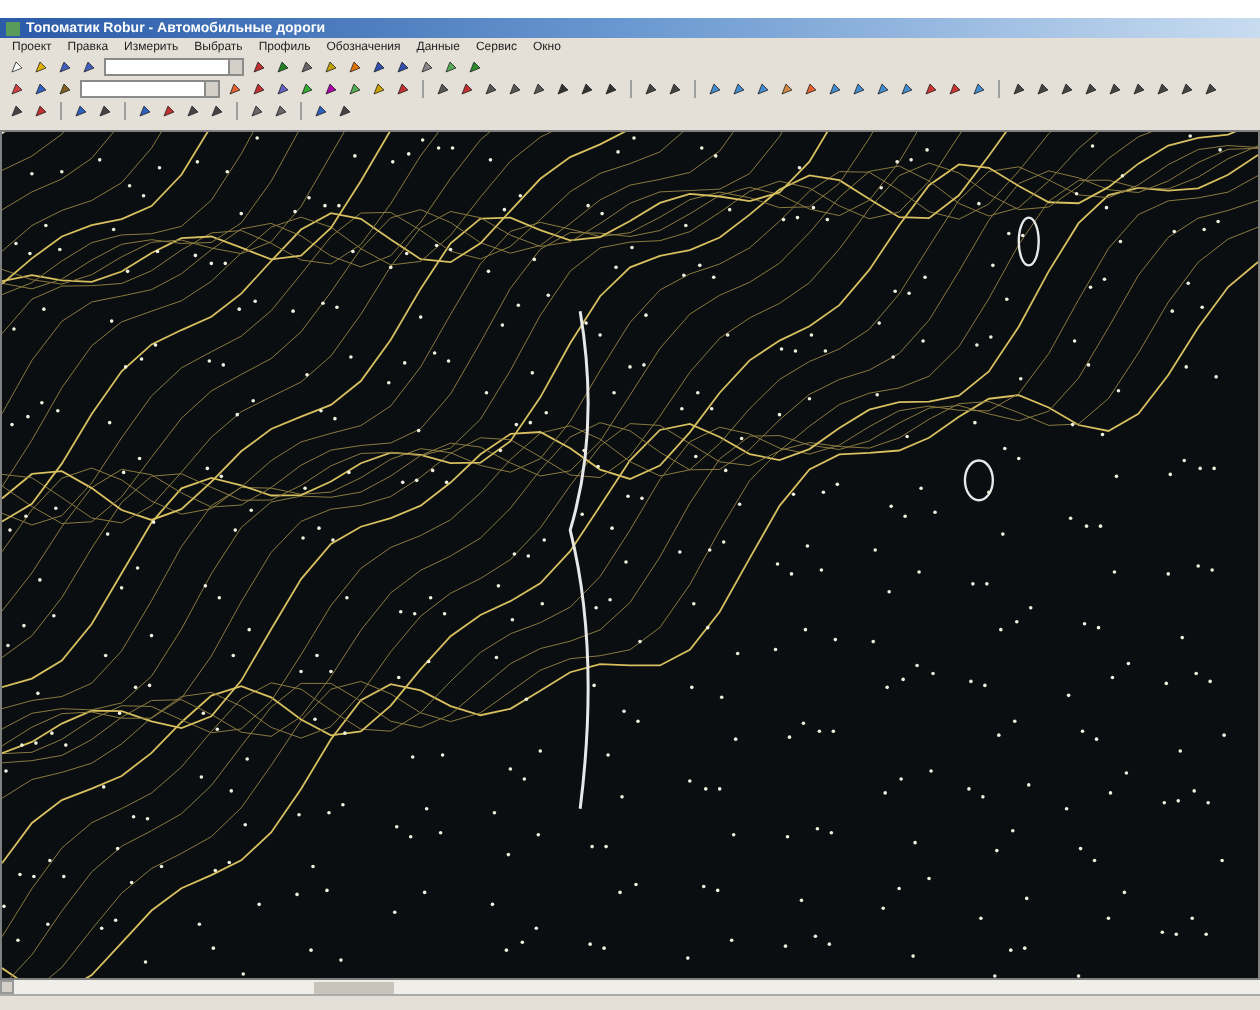 The height and width of the screenshot is (1010, 1260). I want to click on scrollbar-thumb, so click(354, 987).